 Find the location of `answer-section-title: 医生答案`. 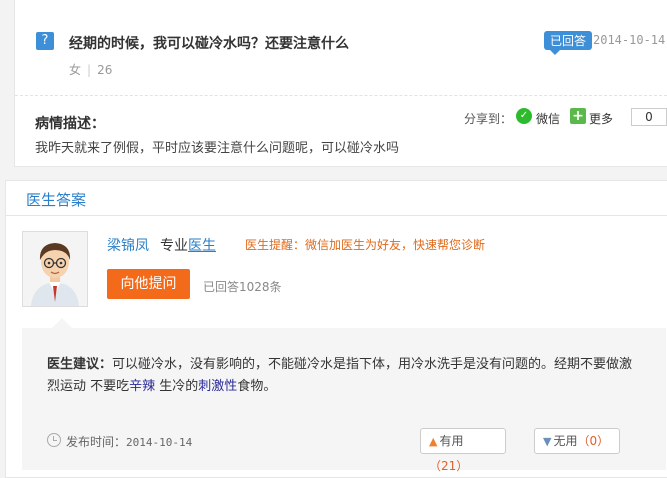

answer-section-title: 医生答案 is located at coordinates (56, 200).